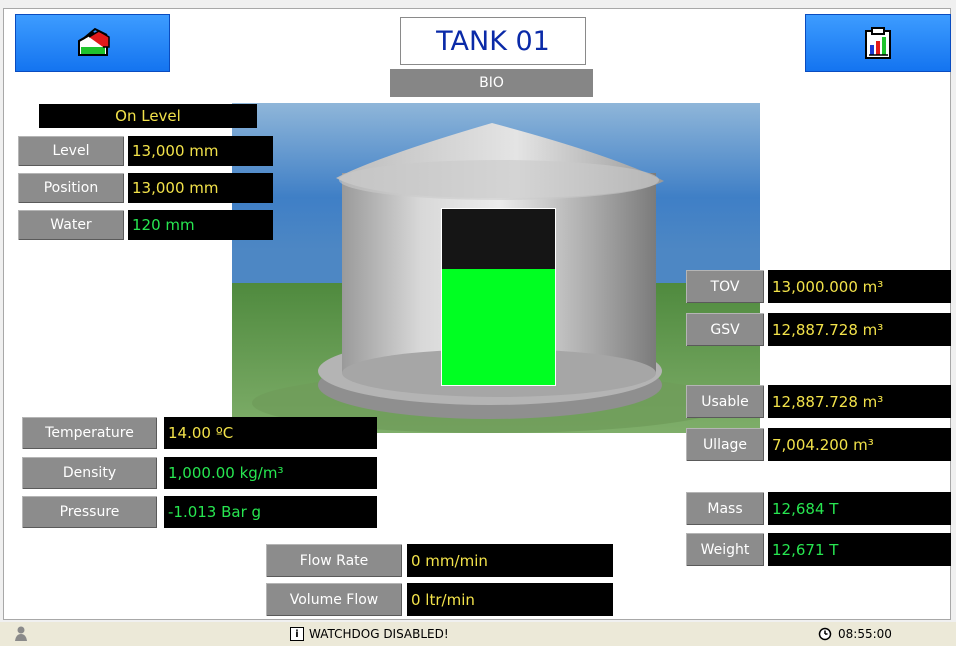 The height and width of the screenshot is (646, 956). What do you see at coordinates (859, 401) in the screenshot?
I see `usable-value: 12,887.728 m³` at bounding box center [859, 401].